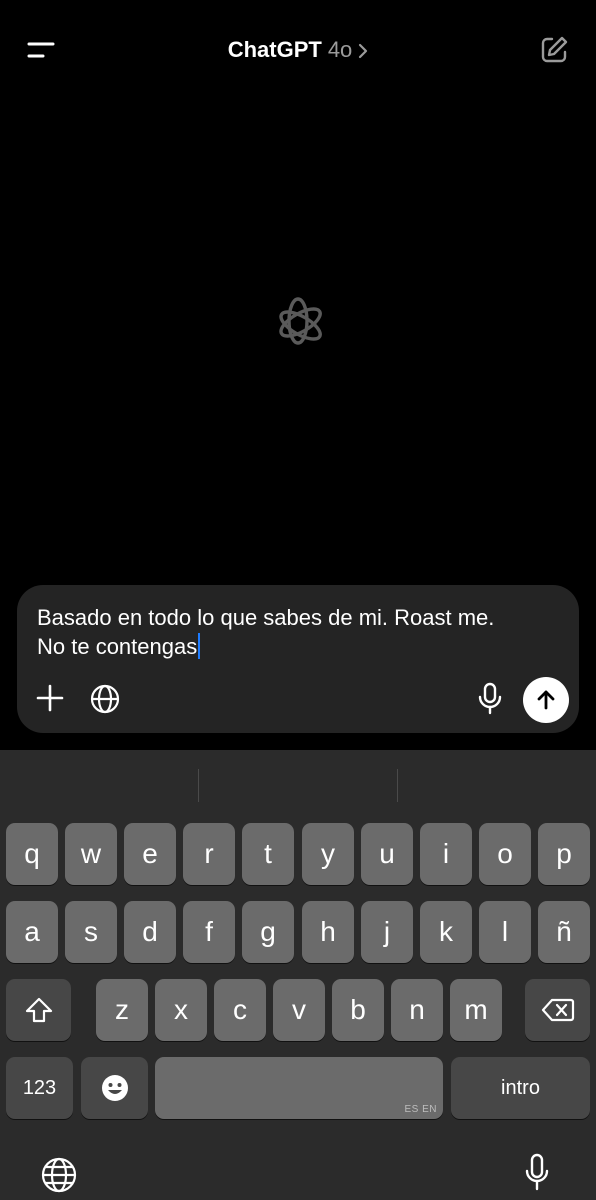 The image size is (596, 1200). Describe the element at coordinates (505, 854) in the screenshot. I see `key-o: o` at that location.